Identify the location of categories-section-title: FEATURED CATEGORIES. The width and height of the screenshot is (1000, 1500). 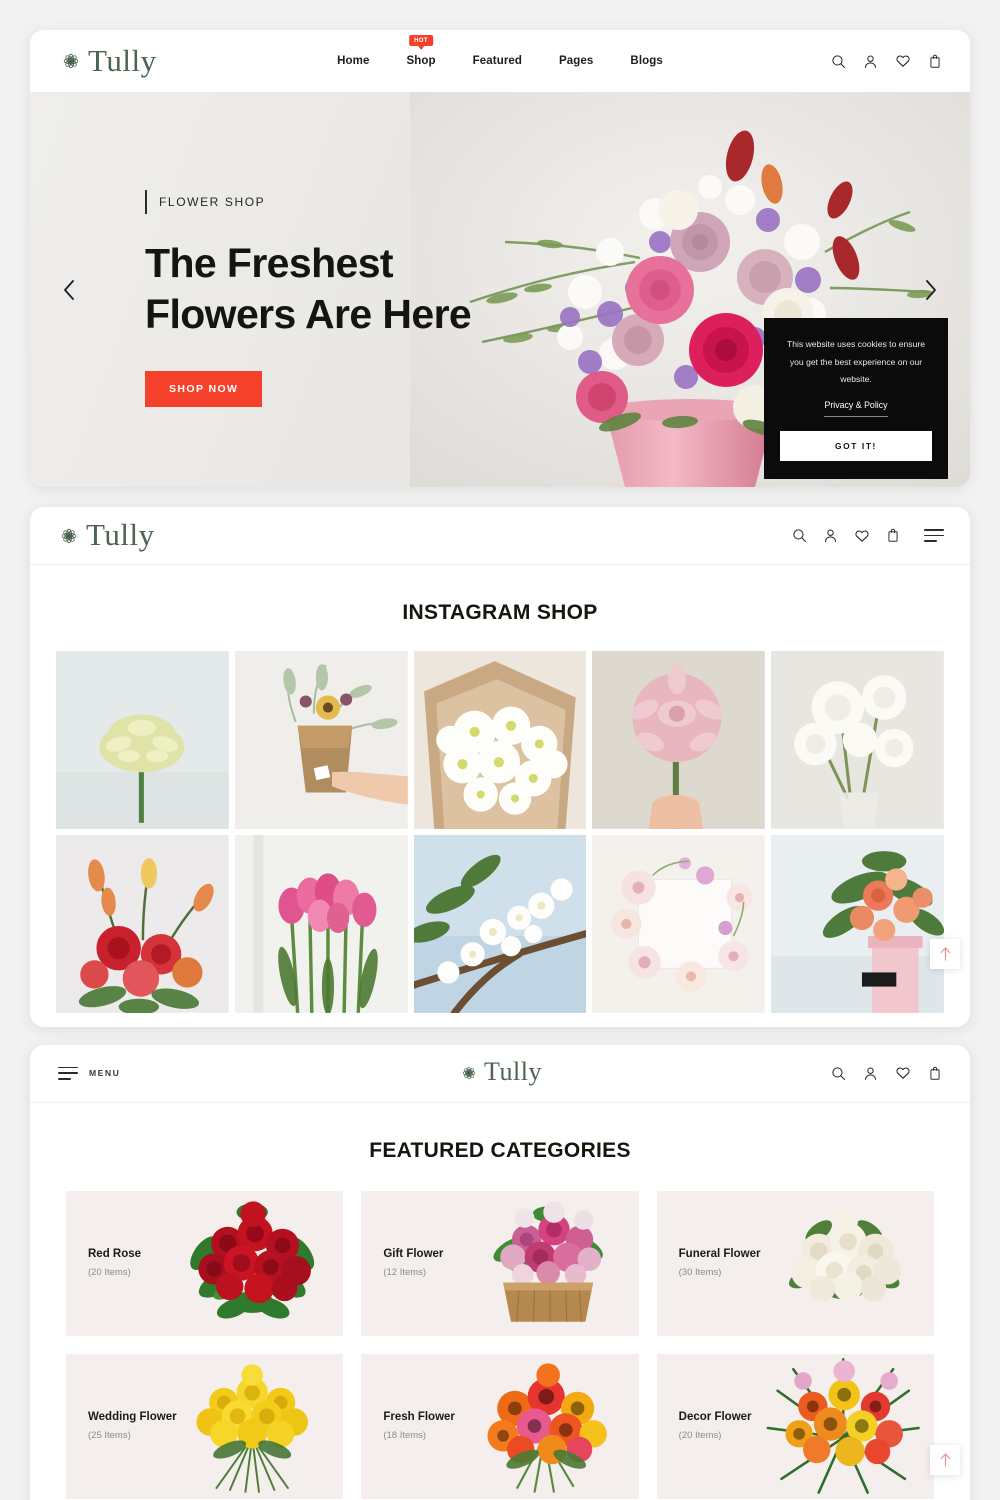
(500, 1150).